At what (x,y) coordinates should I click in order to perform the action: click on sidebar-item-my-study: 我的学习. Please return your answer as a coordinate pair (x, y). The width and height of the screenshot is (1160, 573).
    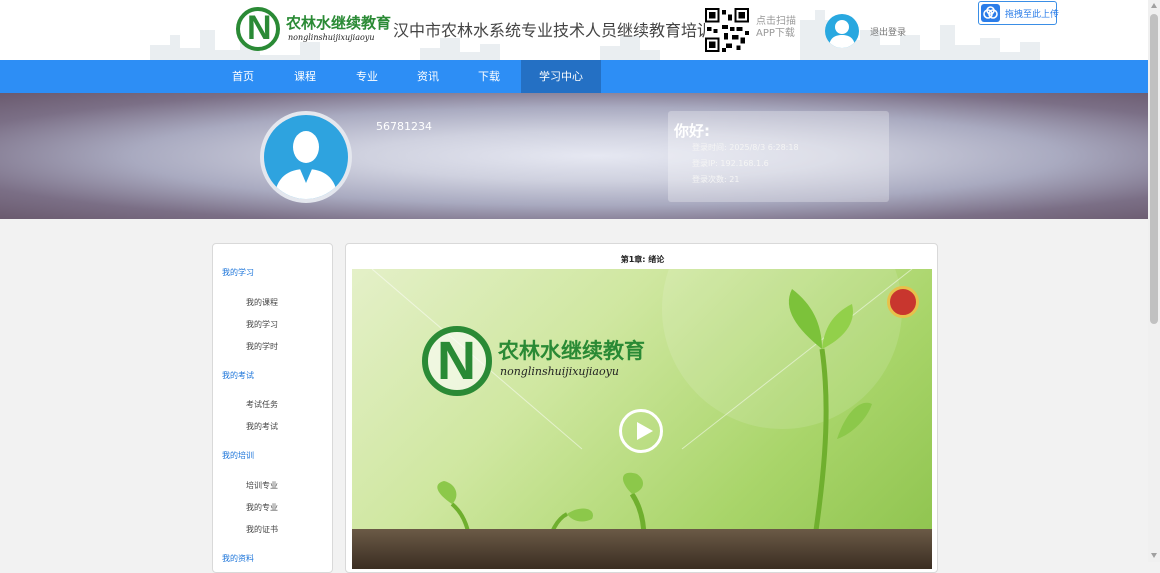
    Looking at the image, I should click on (262, 324).